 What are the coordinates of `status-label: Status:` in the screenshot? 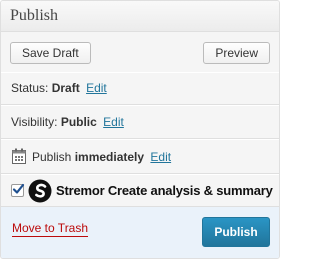 It's located at (30, 88).